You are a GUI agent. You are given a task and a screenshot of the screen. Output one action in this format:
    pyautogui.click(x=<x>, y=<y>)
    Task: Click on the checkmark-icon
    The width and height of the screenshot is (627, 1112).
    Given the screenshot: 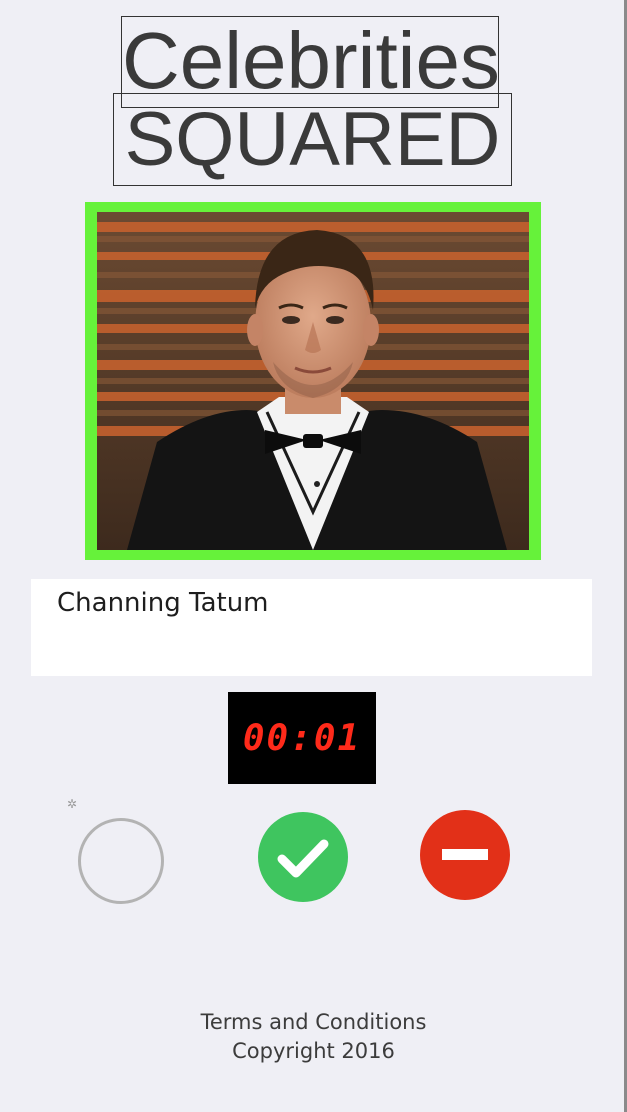 What is the action you would take?
    pyautogui.click(x=303, y=858)
    